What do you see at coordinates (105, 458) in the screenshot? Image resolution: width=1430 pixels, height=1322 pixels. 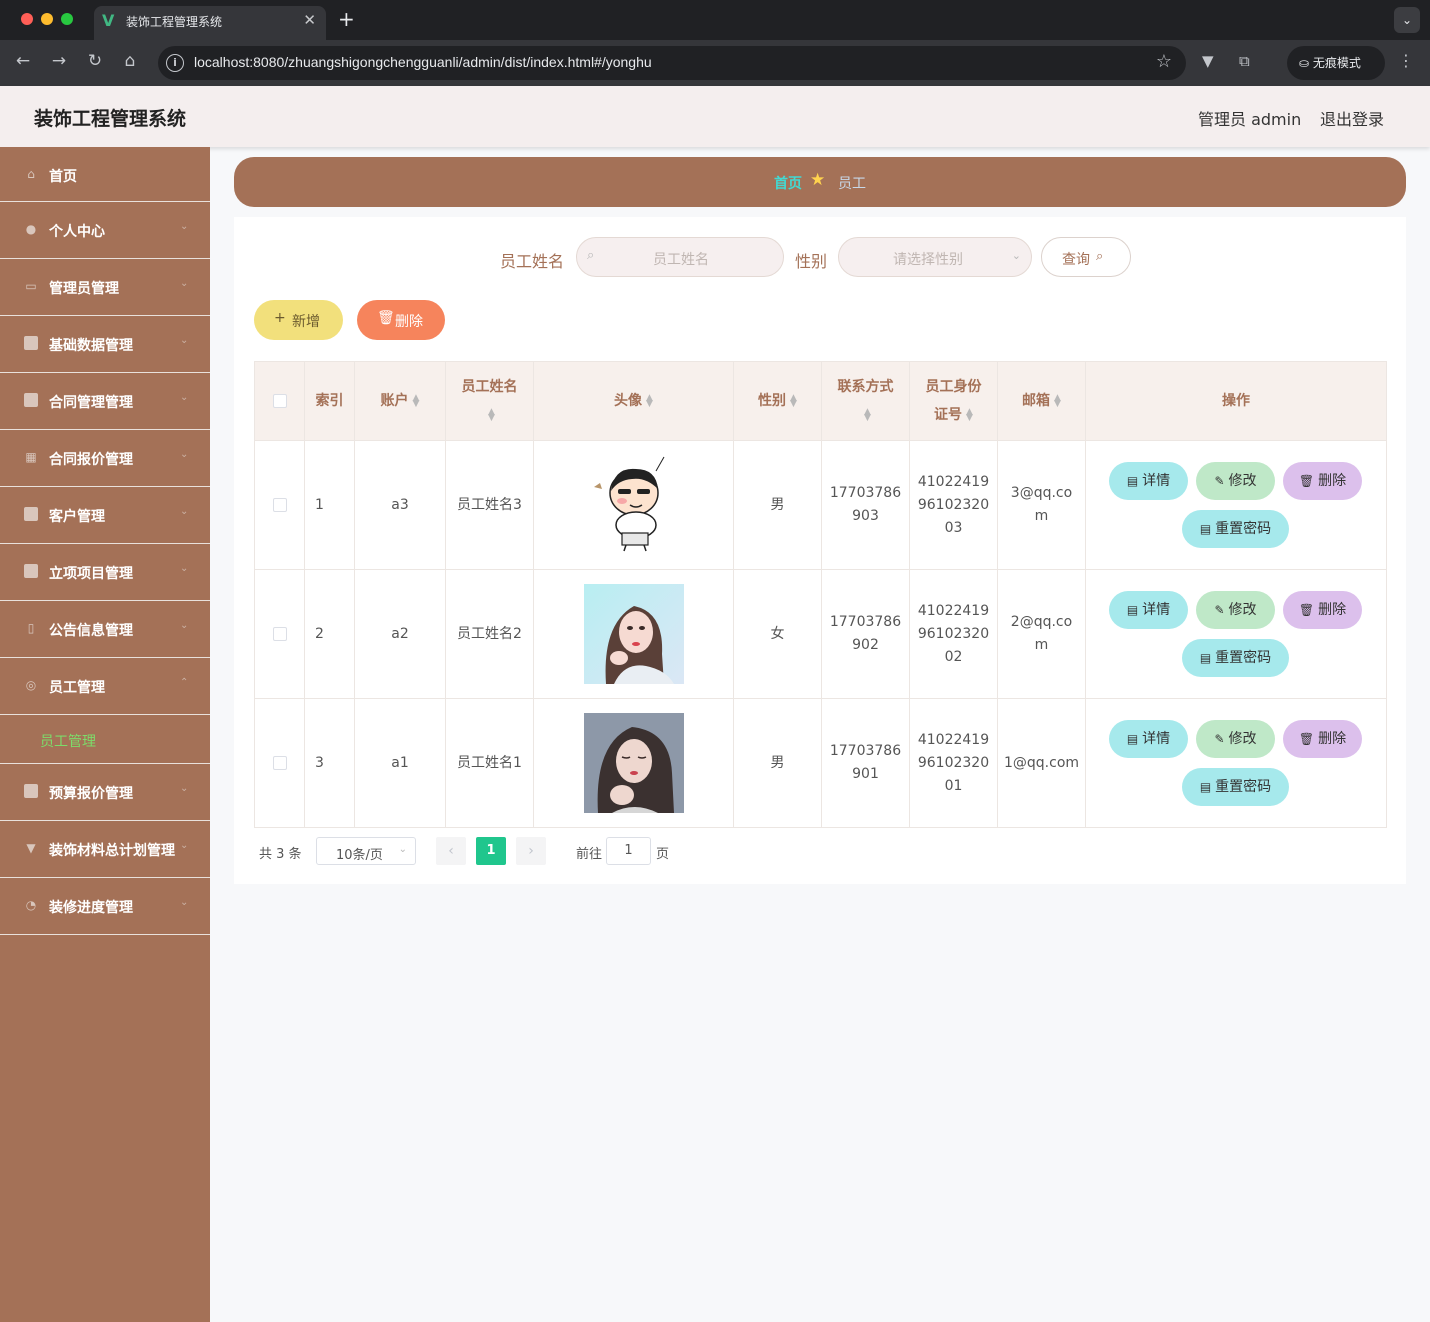 I see `sidebar-item-contract-quote: ▦ 合同报价管理 ⌄` at bounding box center [105, 458].